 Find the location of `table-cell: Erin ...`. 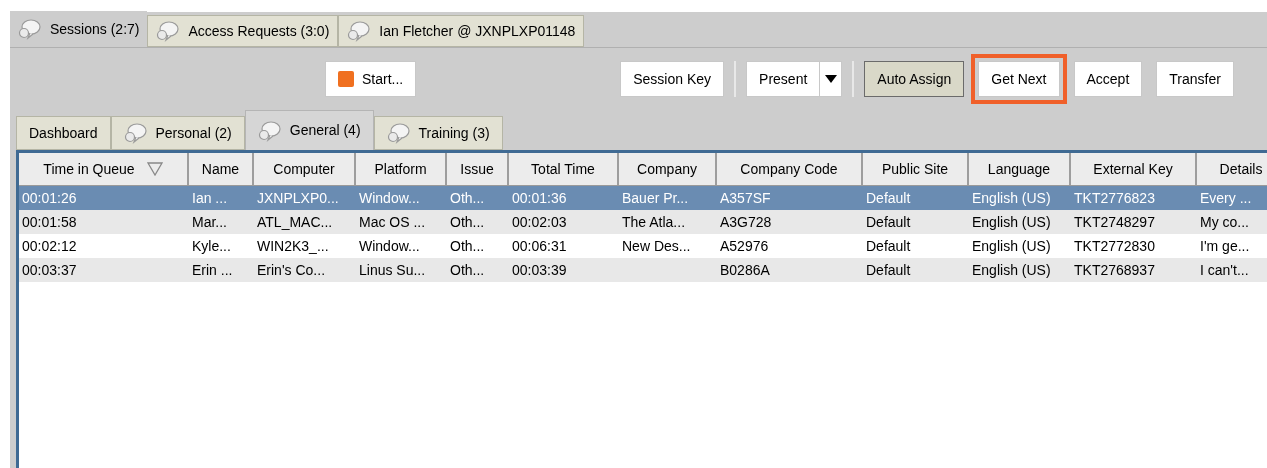

table-cell: Erin ... is located at coordinates (212, 269).